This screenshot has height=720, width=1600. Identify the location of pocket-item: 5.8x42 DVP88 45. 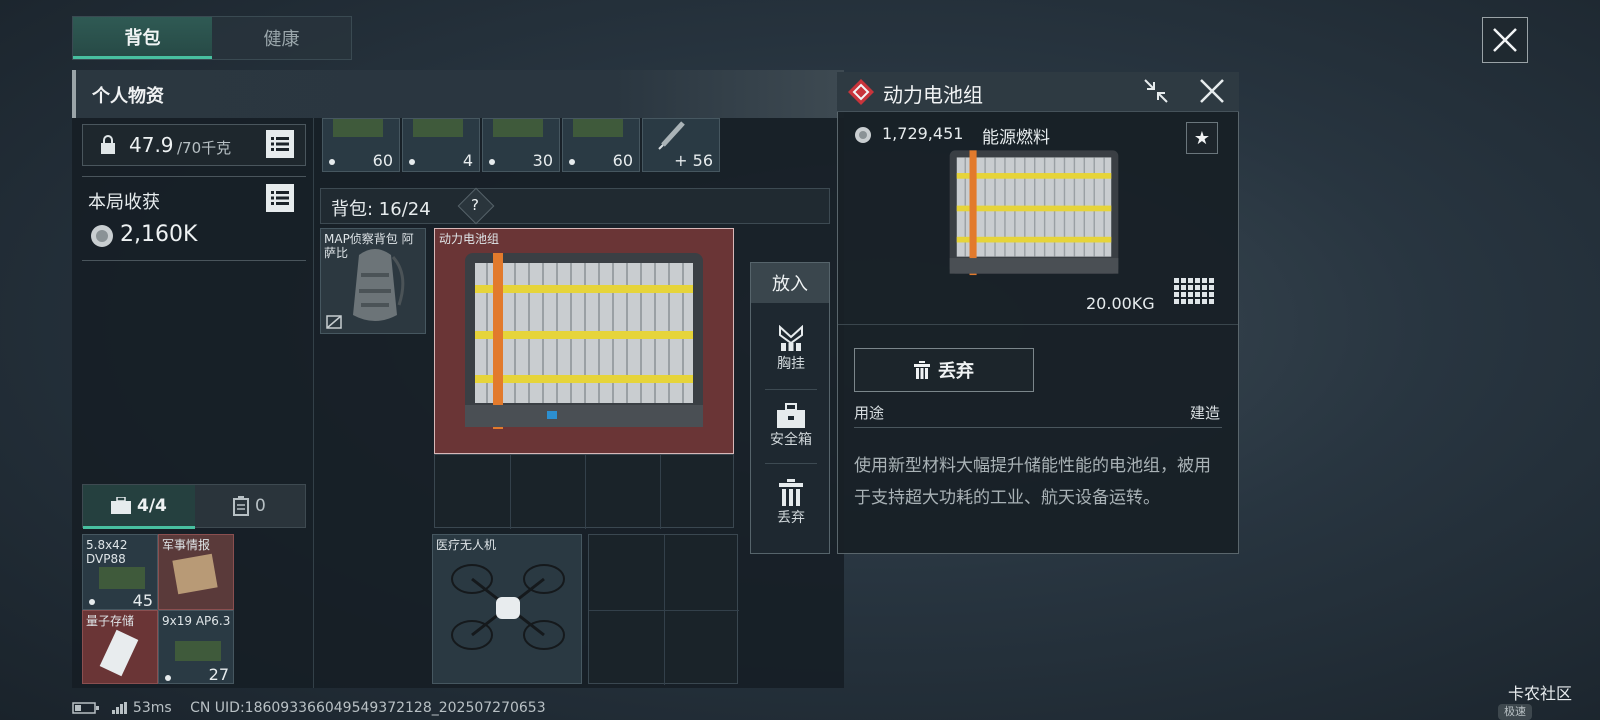
(120, 572).